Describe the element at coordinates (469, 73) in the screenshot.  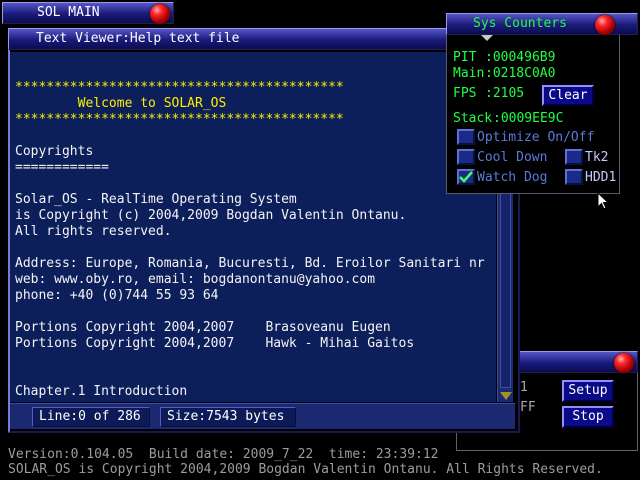
I see `main-label: Main` at that location.